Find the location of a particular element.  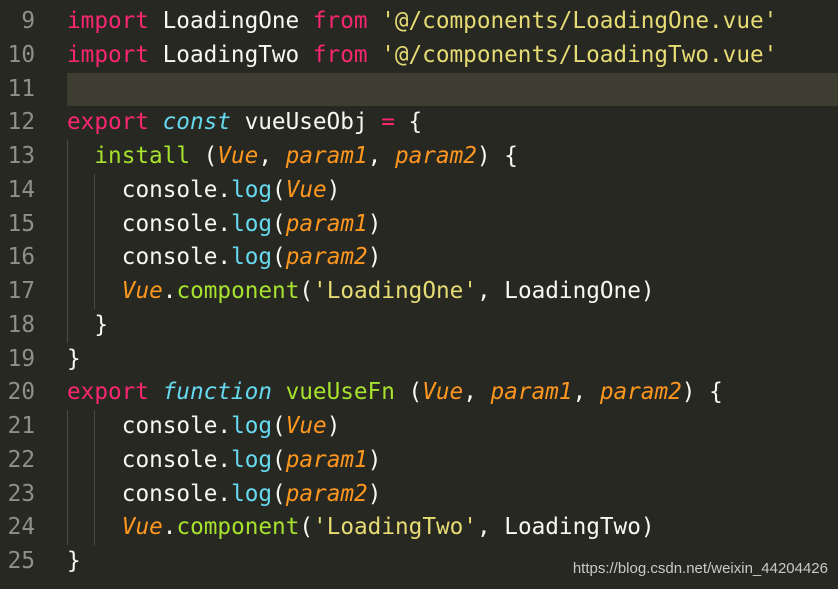

code-line: 15 console.log(param1) is located at coordinates (419, 224).